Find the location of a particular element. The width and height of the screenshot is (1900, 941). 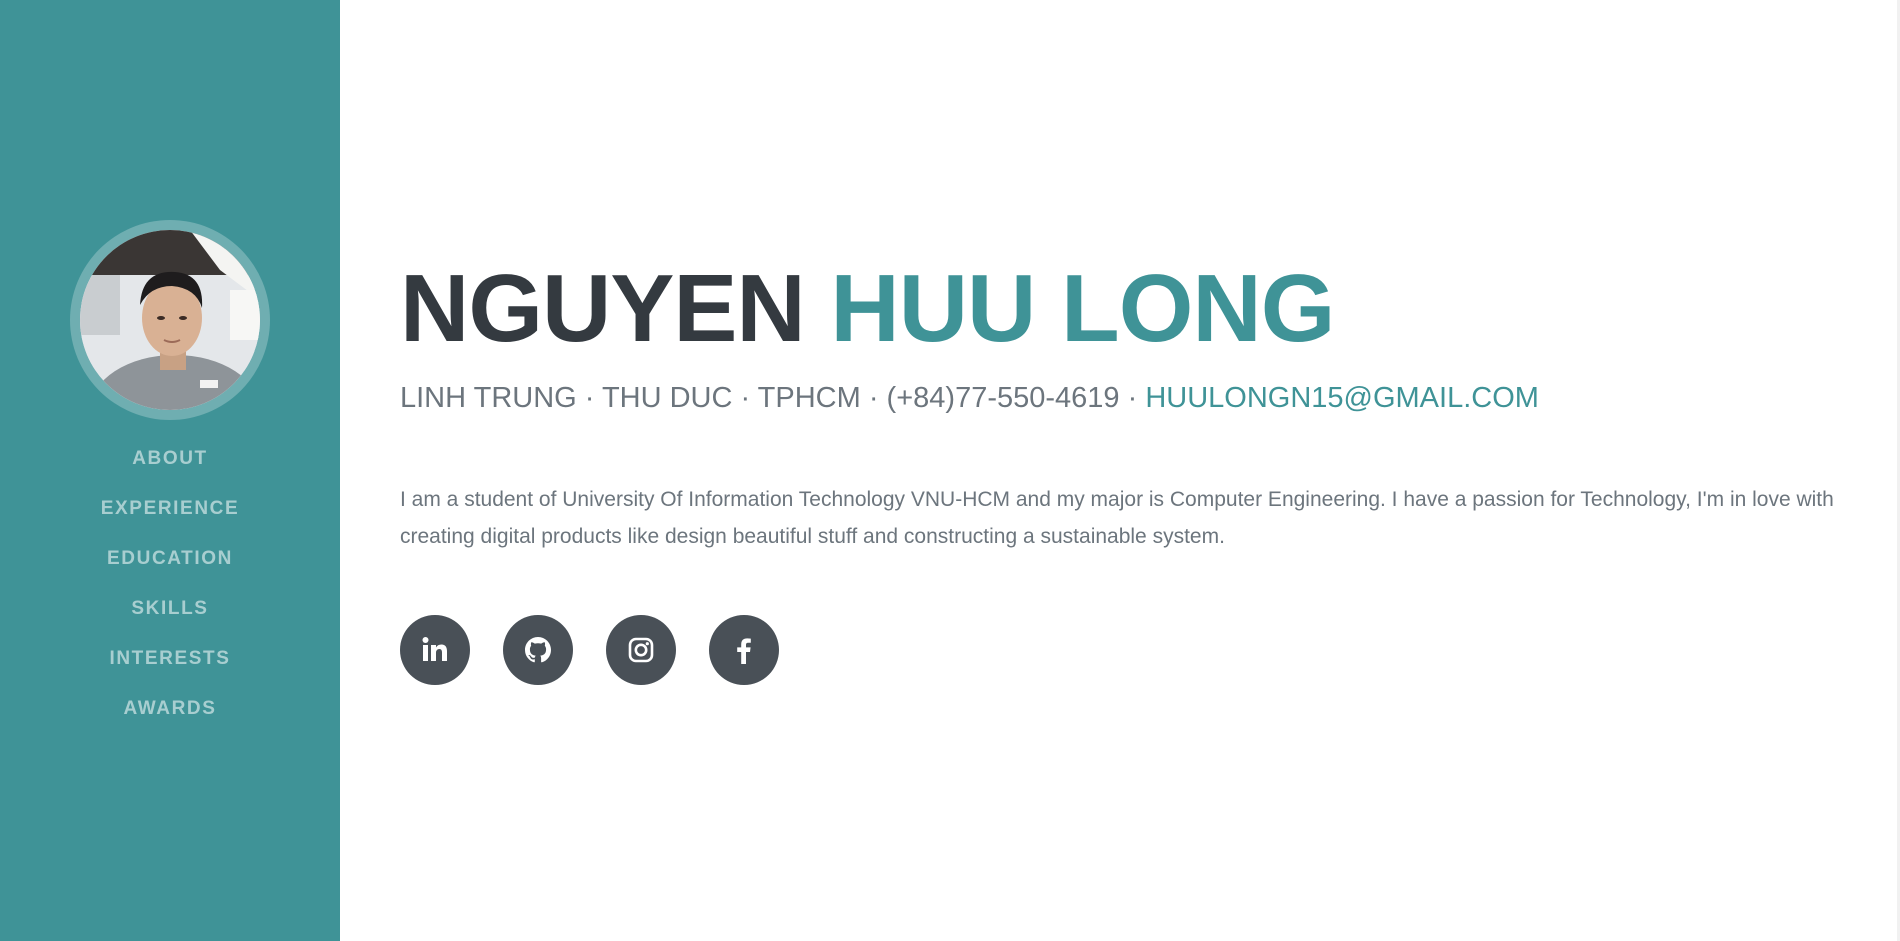

facebook-button is located at coordinates (744, 650).